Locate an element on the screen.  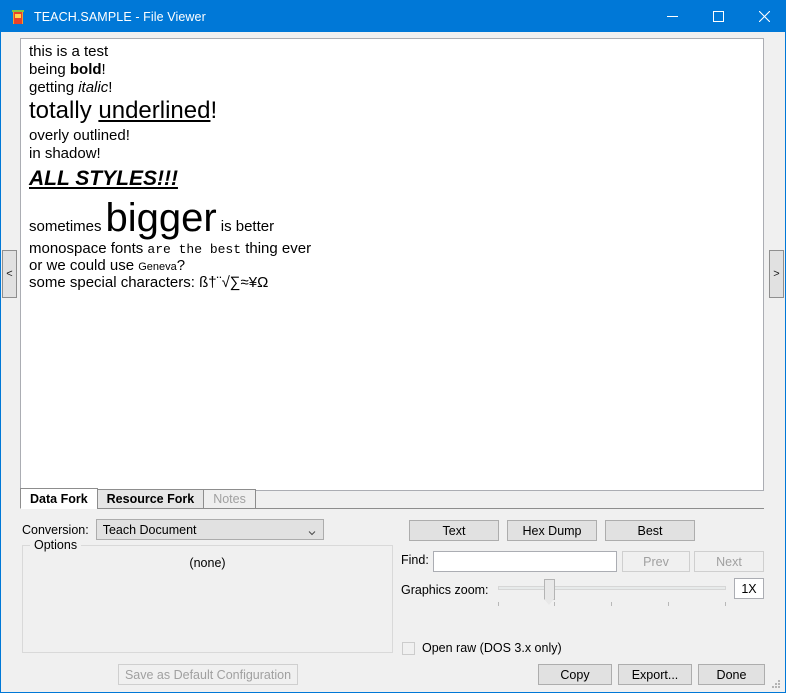
doc-line-4-prefix: totally is located at coordinates (64, 110).